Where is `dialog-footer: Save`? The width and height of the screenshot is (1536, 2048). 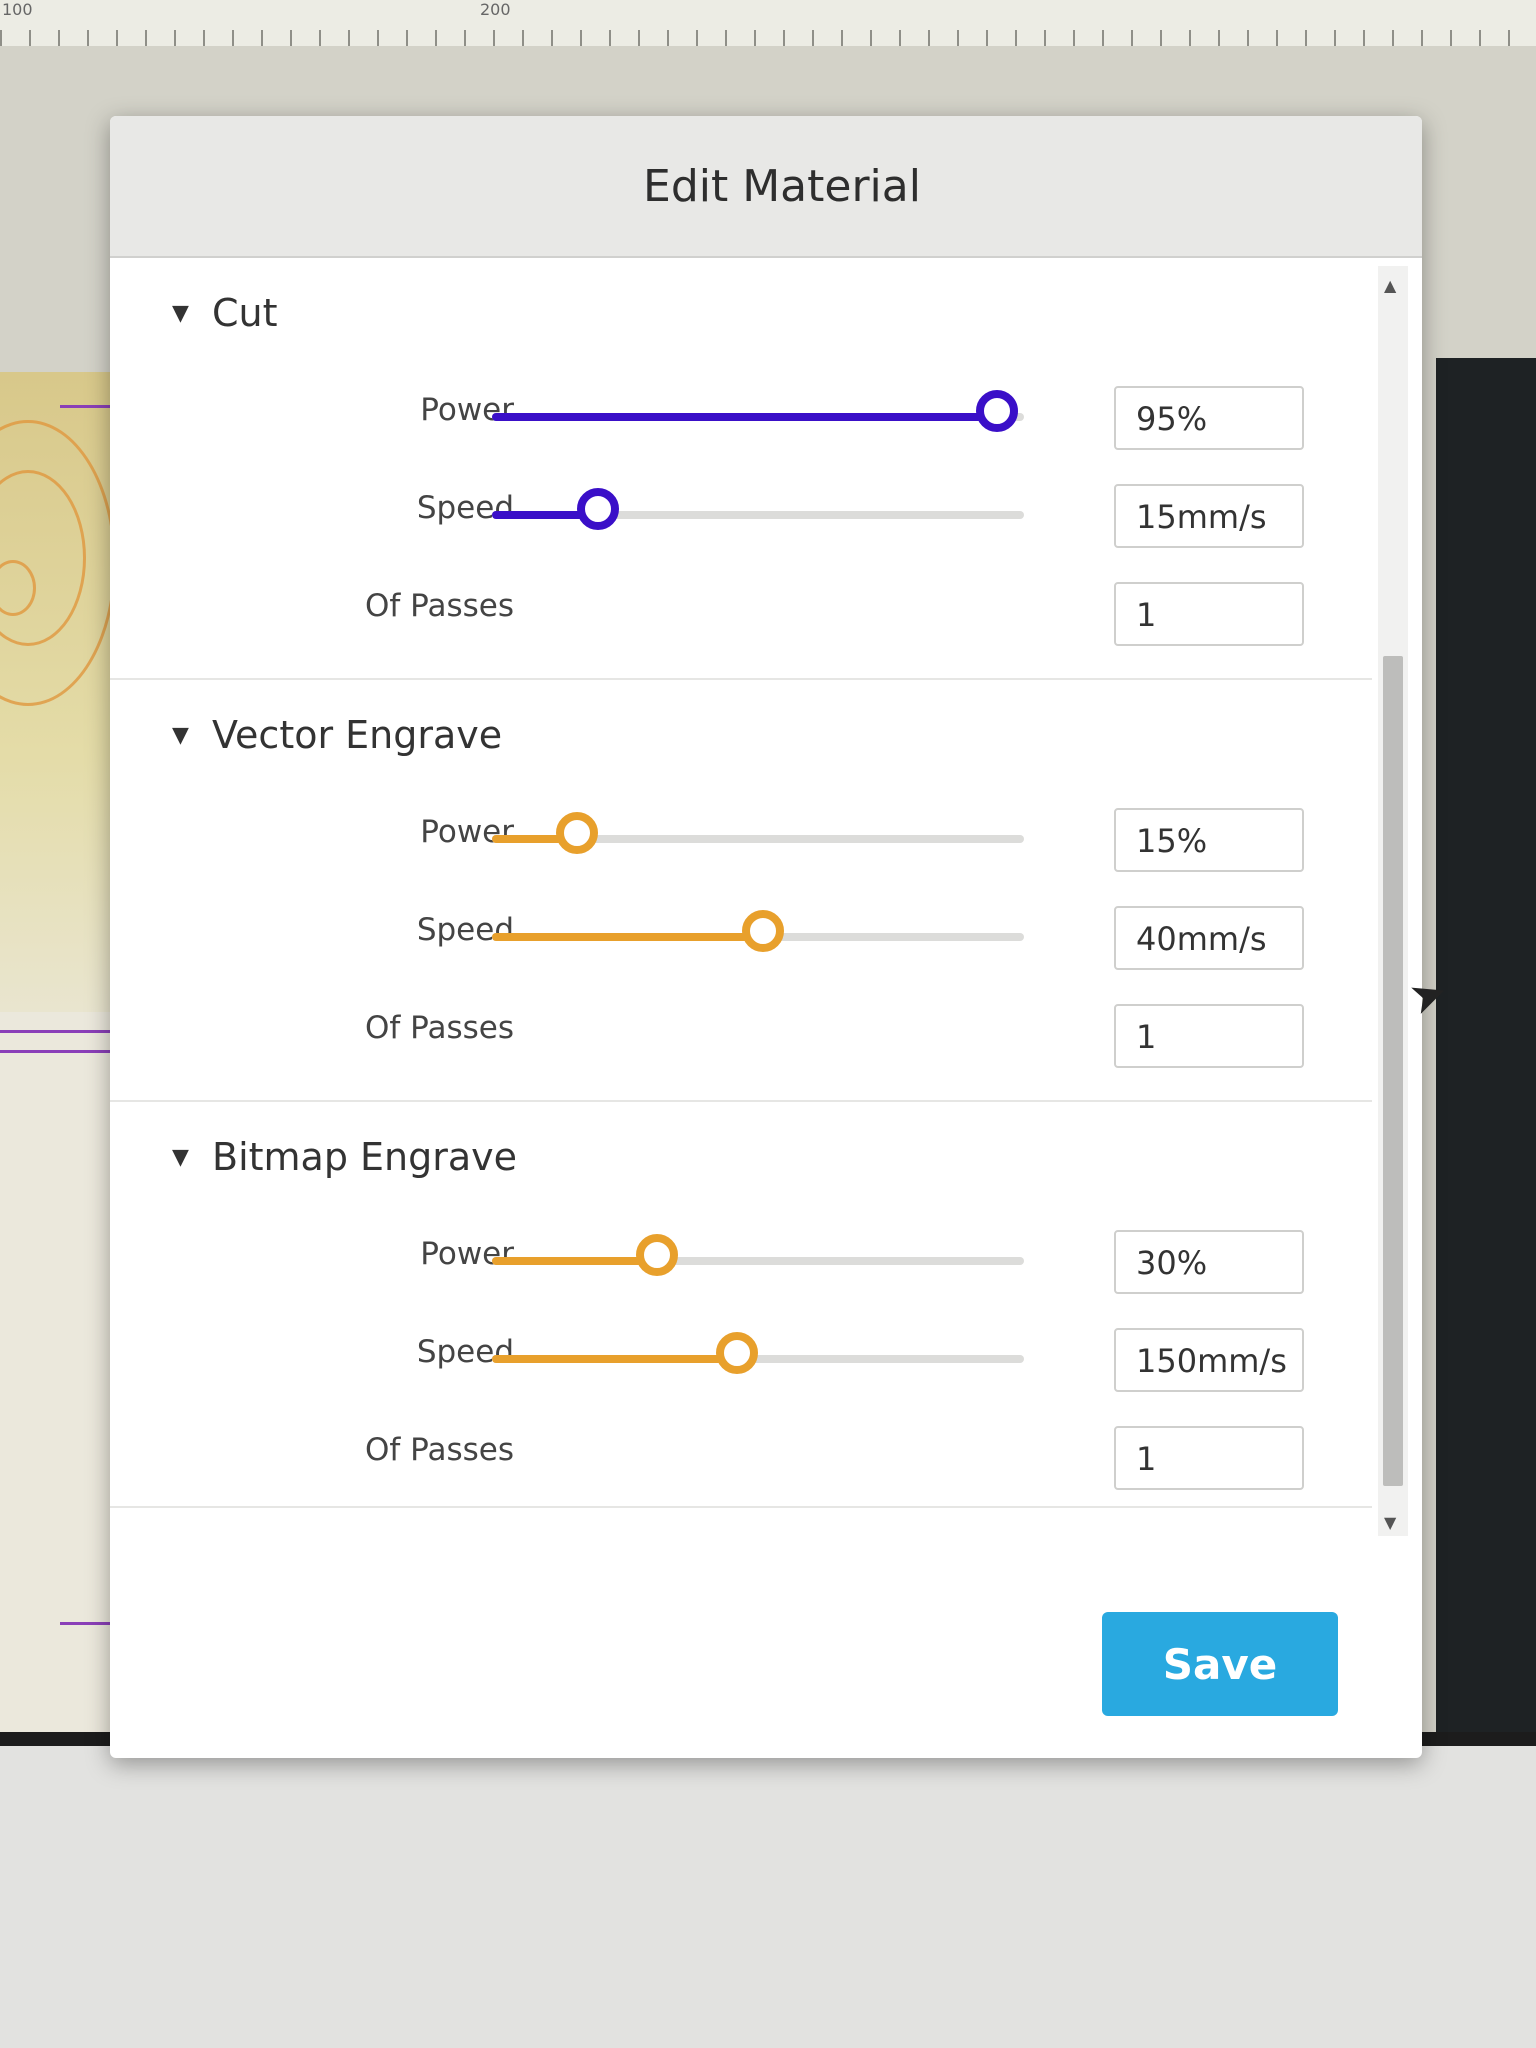
dialog-footer: Save is located at coordinates (766, 1647).